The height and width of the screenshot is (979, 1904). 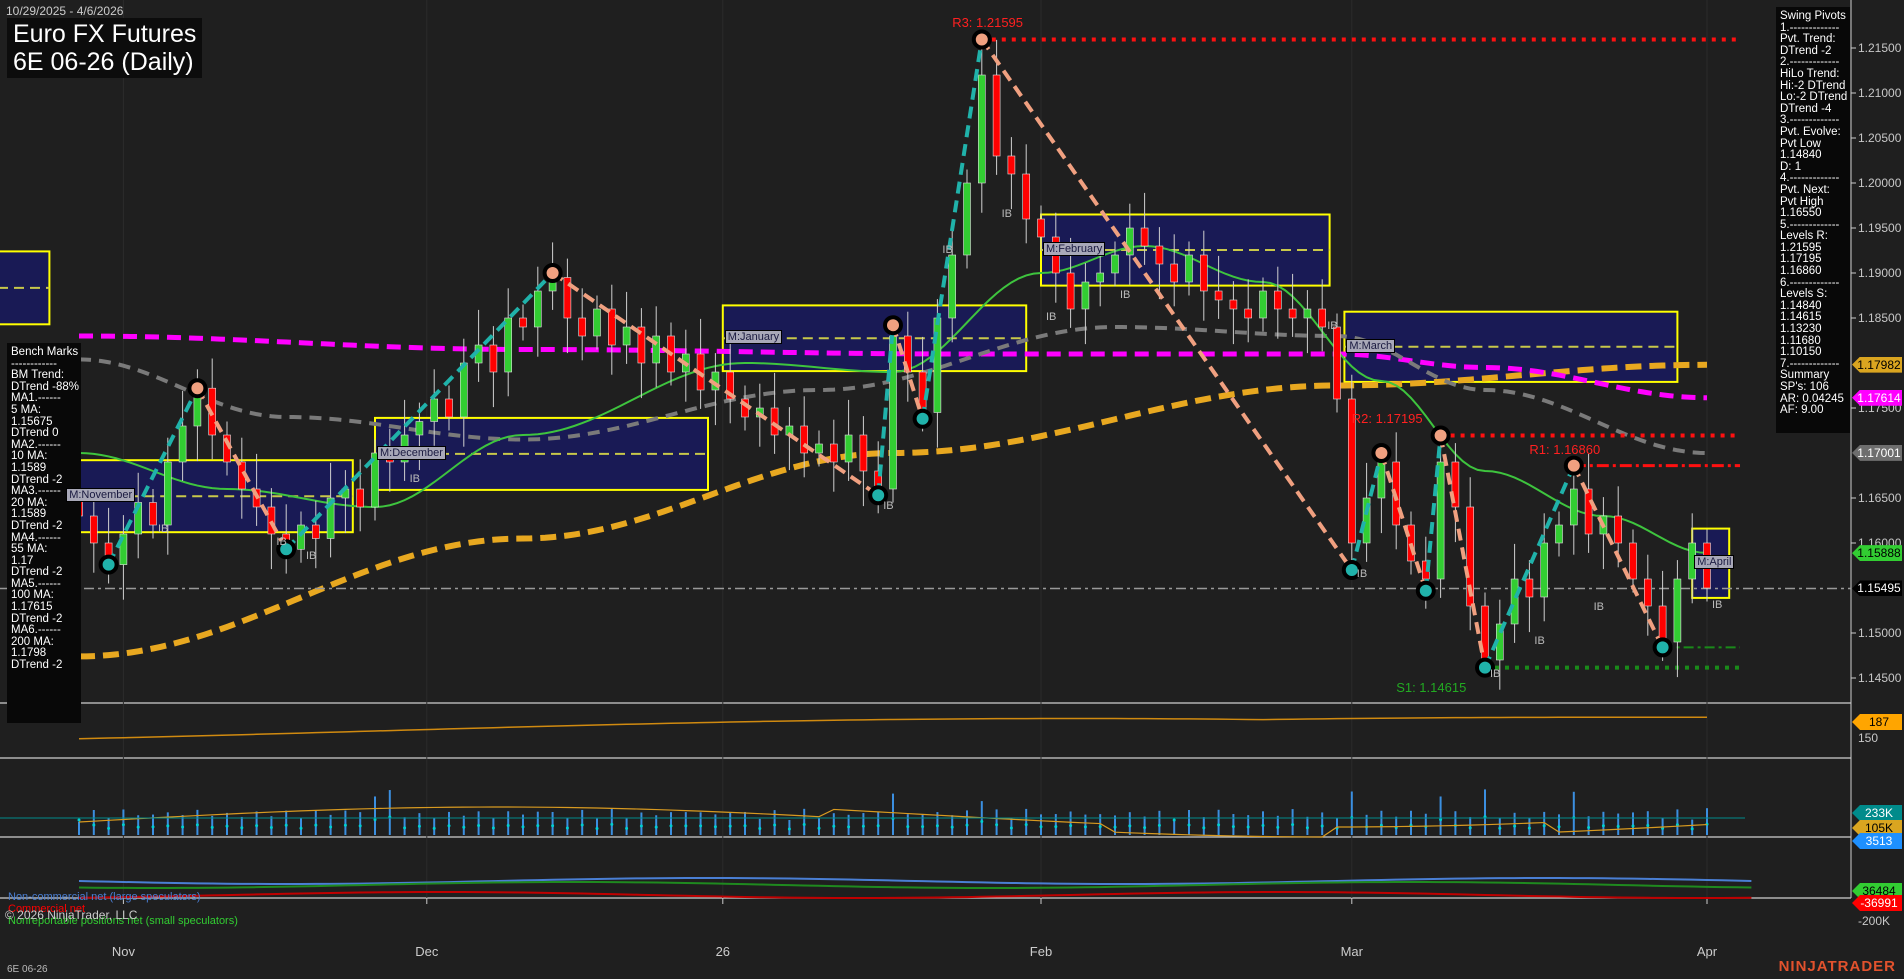 What do you see at coordinates (1874, 921) in the screenshot?
I see `cot-axis-label: -200K` at bounding box center [1874, 921].